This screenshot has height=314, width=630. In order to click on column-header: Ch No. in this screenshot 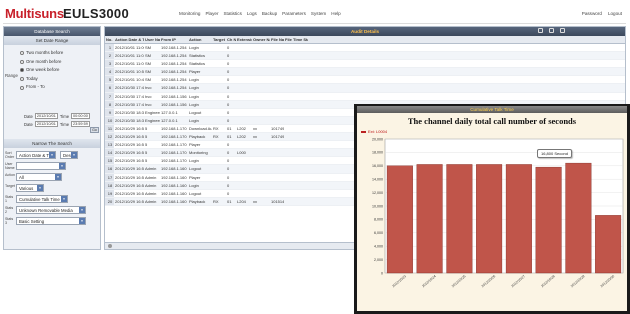, I will do `click(231, 39)`.